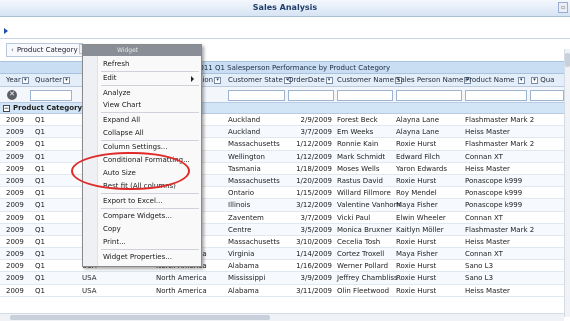  Describe the element at coordinates (181, 278) in the screenshot. I see `cell-region: North America` at that location.